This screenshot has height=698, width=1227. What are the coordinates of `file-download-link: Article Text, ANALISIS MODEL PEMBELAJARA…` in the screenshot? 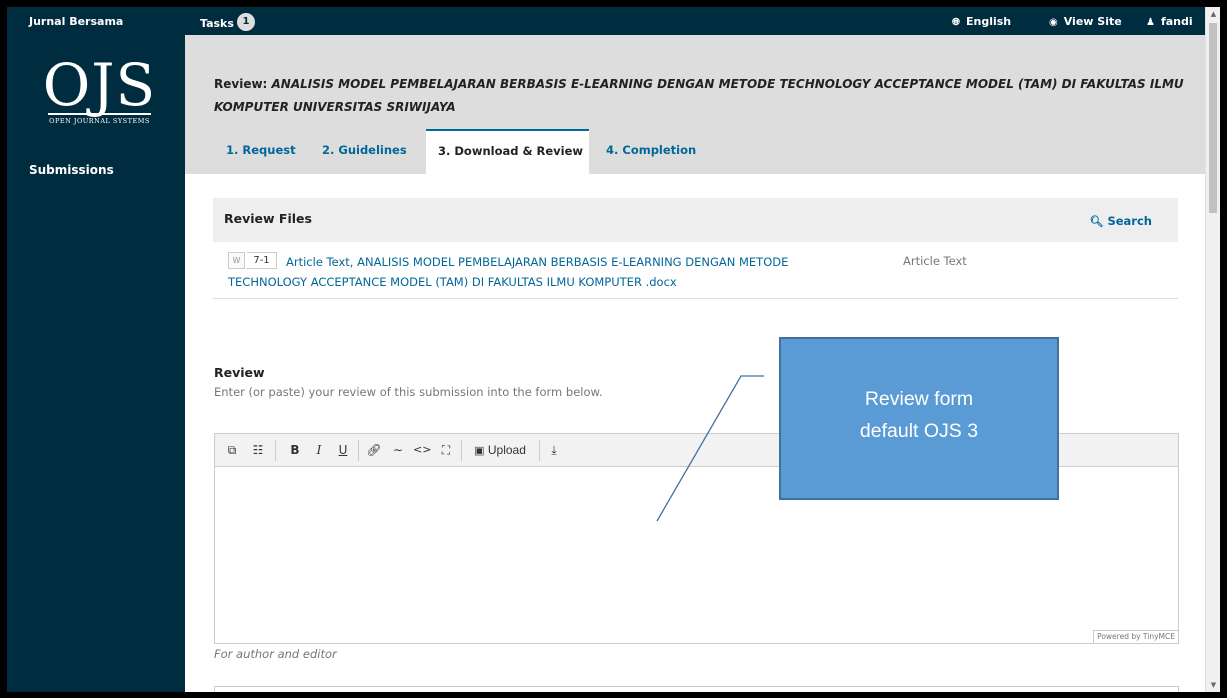 It's located at (538, 272).